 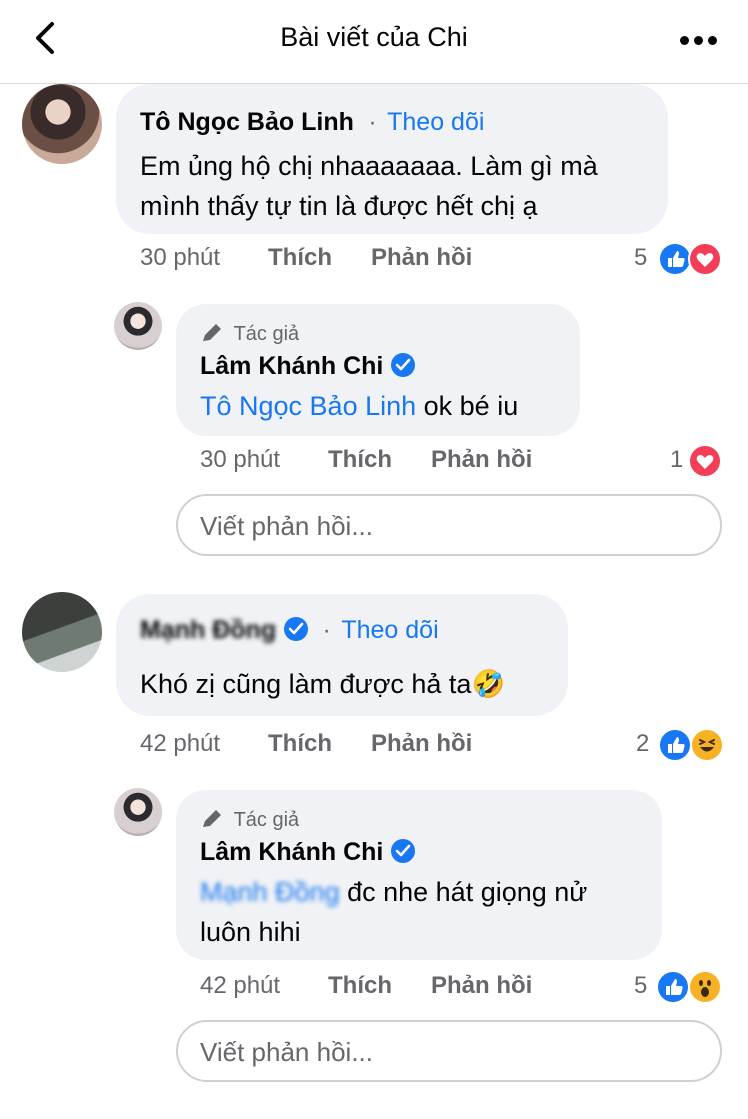 I want to click on reply-text: Mạnh Đồng đc nhe hát giọng nử, so click(x=393, y=892).